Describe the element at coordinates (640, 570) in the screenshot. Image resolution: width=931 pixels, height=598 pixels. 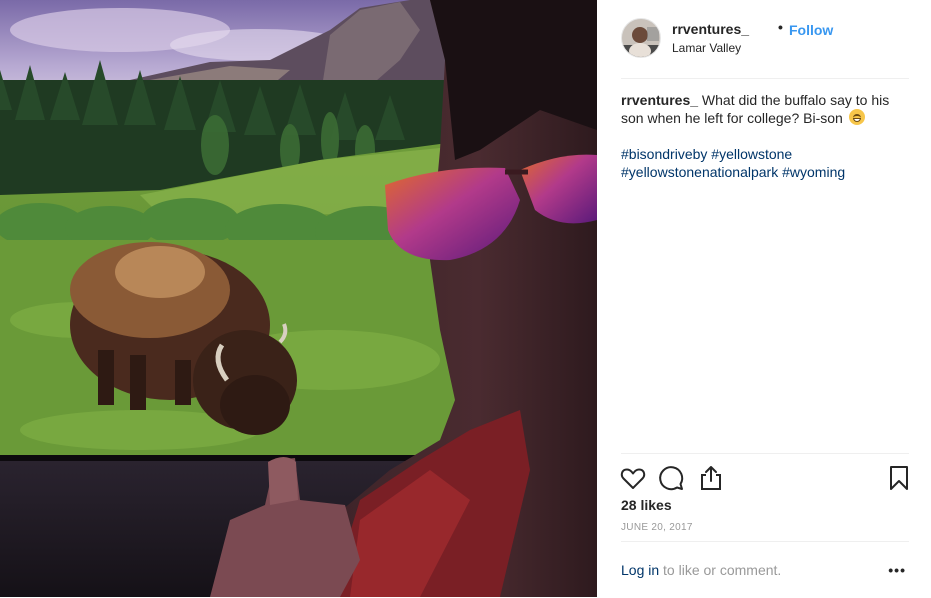
I see `login-link: Log in` at that location.